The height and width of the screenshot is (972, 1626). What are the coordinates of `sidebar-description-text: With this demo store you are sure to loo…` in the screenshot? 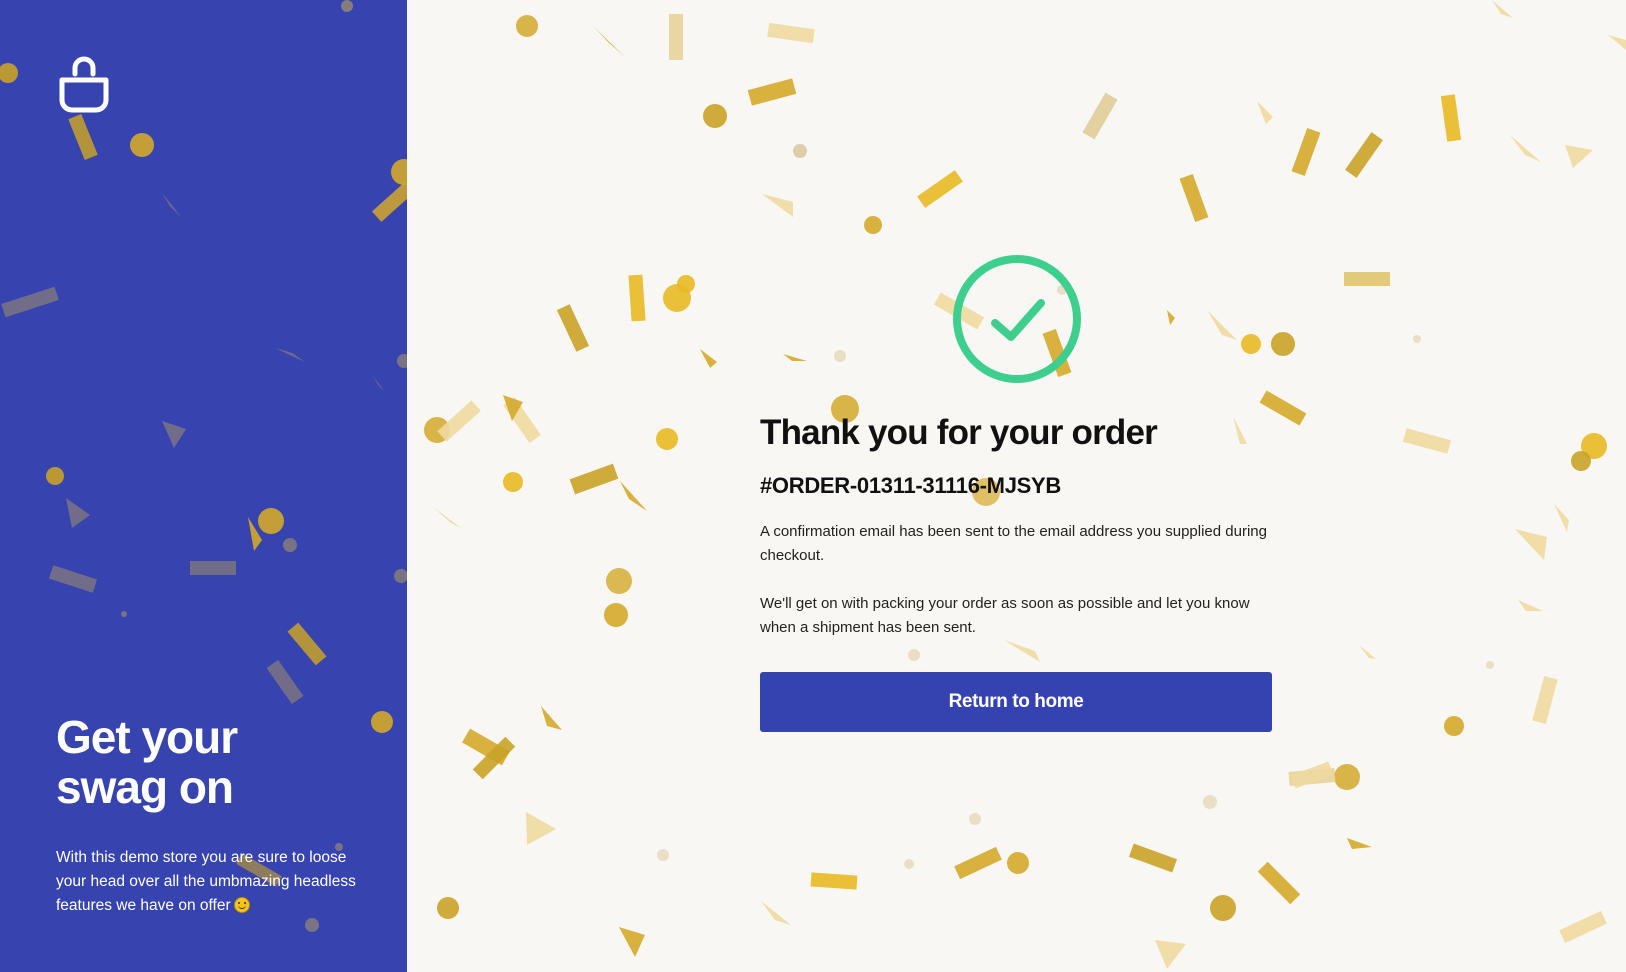 It's located at (206, 881).